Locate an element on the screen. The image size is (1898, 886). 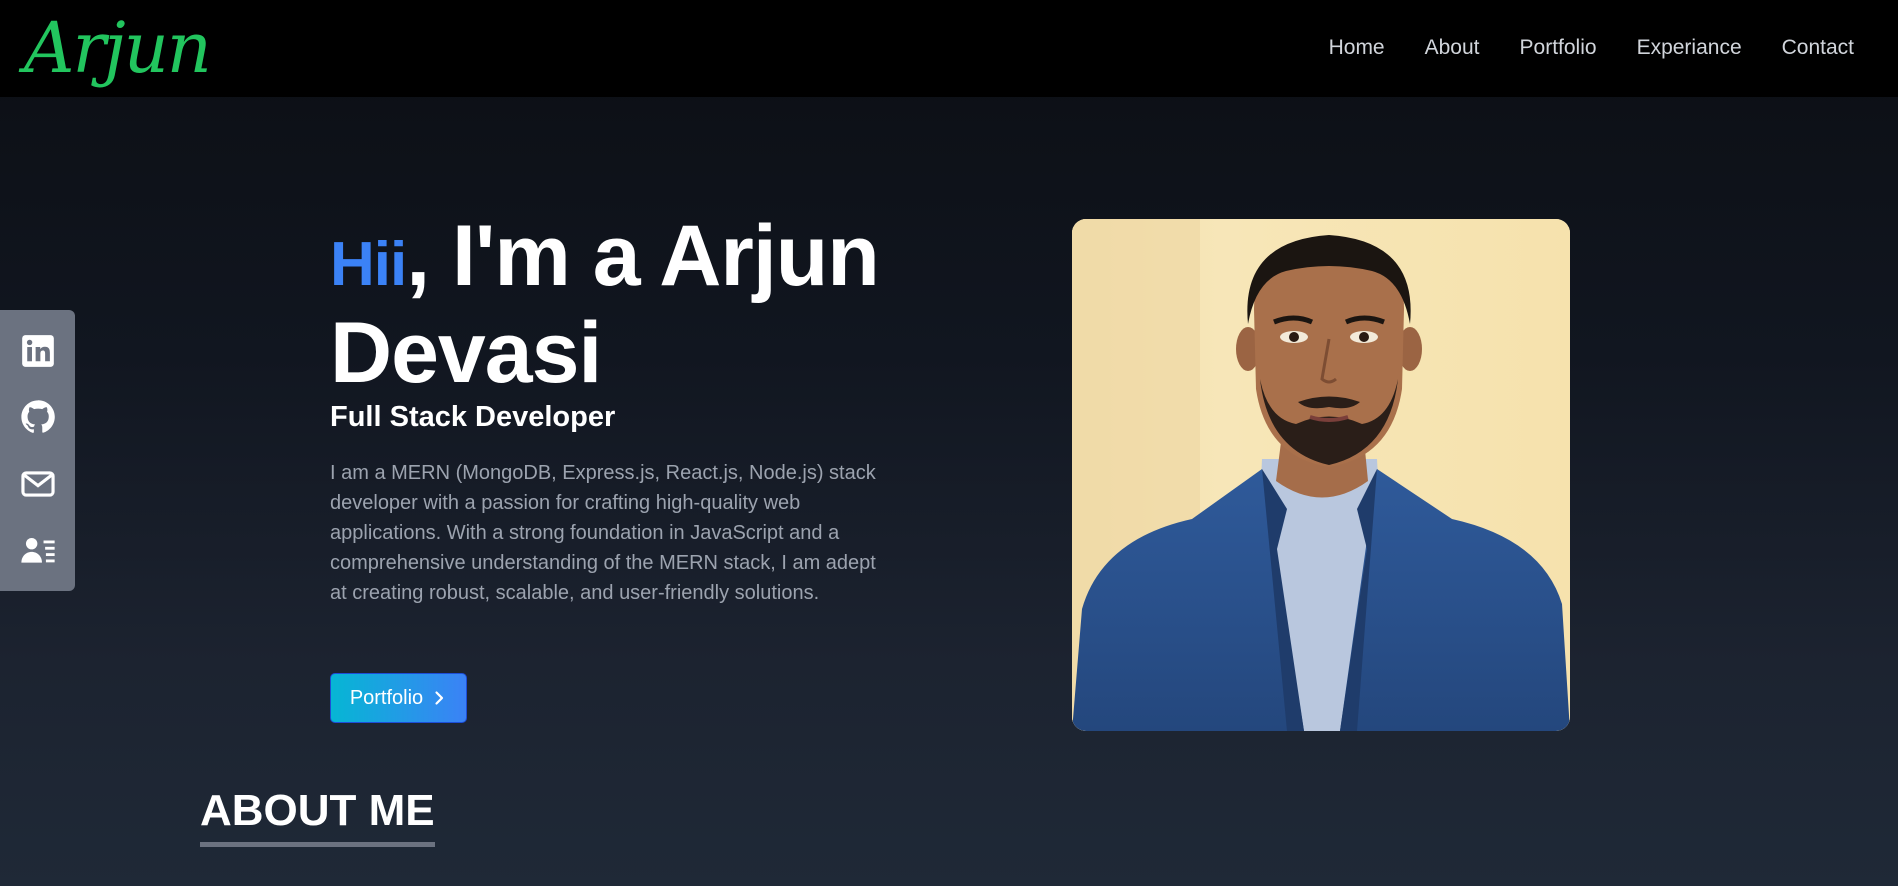
nav-about: About is located at coordinates (1452, 48).